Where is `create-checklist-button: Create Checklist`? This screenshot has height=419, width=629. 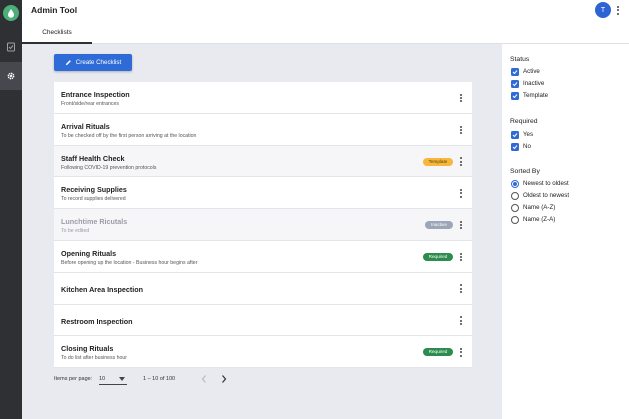
create-checklist-button: Create Checklist is located at coordinates (93, 62).